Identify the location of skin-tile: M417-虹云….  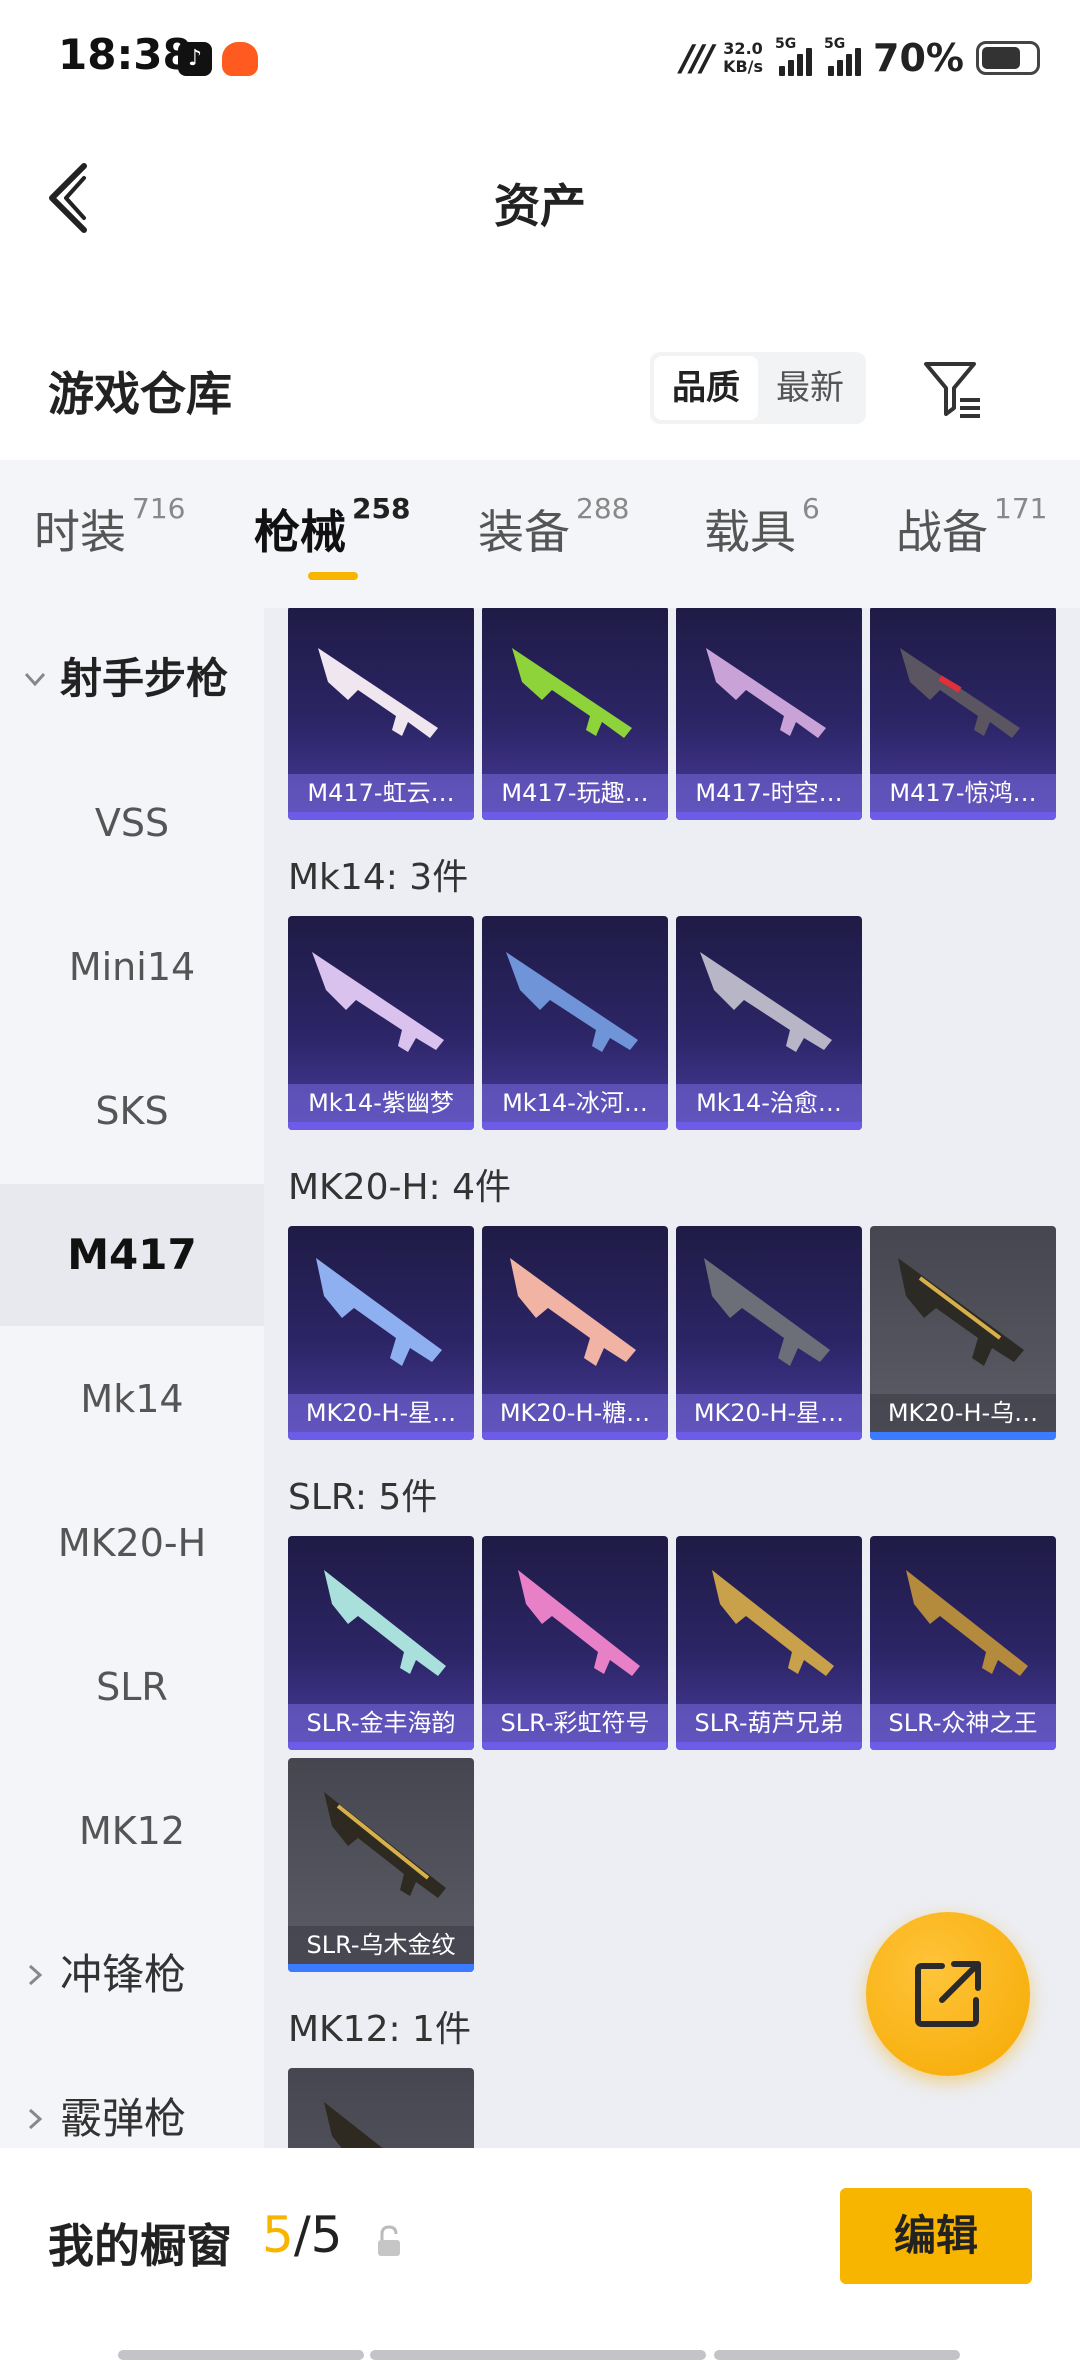
(381, 714).